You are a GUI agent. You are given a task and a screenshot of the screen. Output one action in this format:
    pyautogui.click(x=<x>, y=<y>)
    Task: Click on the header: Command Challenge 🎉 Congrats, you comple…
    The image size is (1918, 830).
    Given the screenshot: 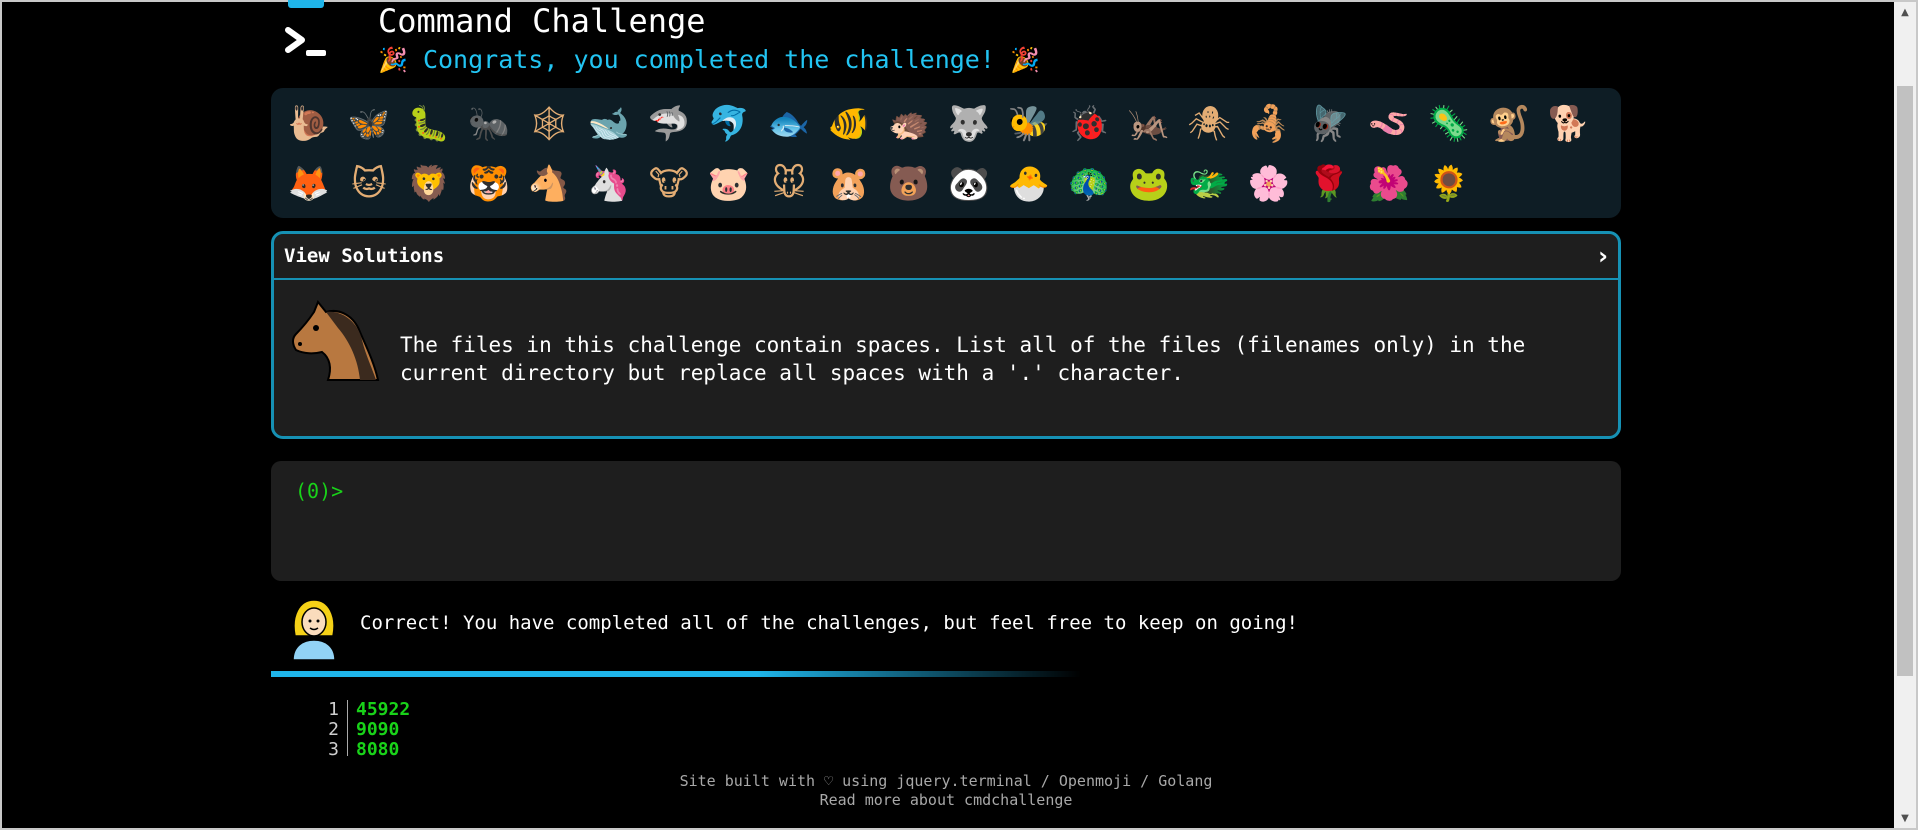 What is the action you would take?
    pyautogui.click(x=946, y=42)
    